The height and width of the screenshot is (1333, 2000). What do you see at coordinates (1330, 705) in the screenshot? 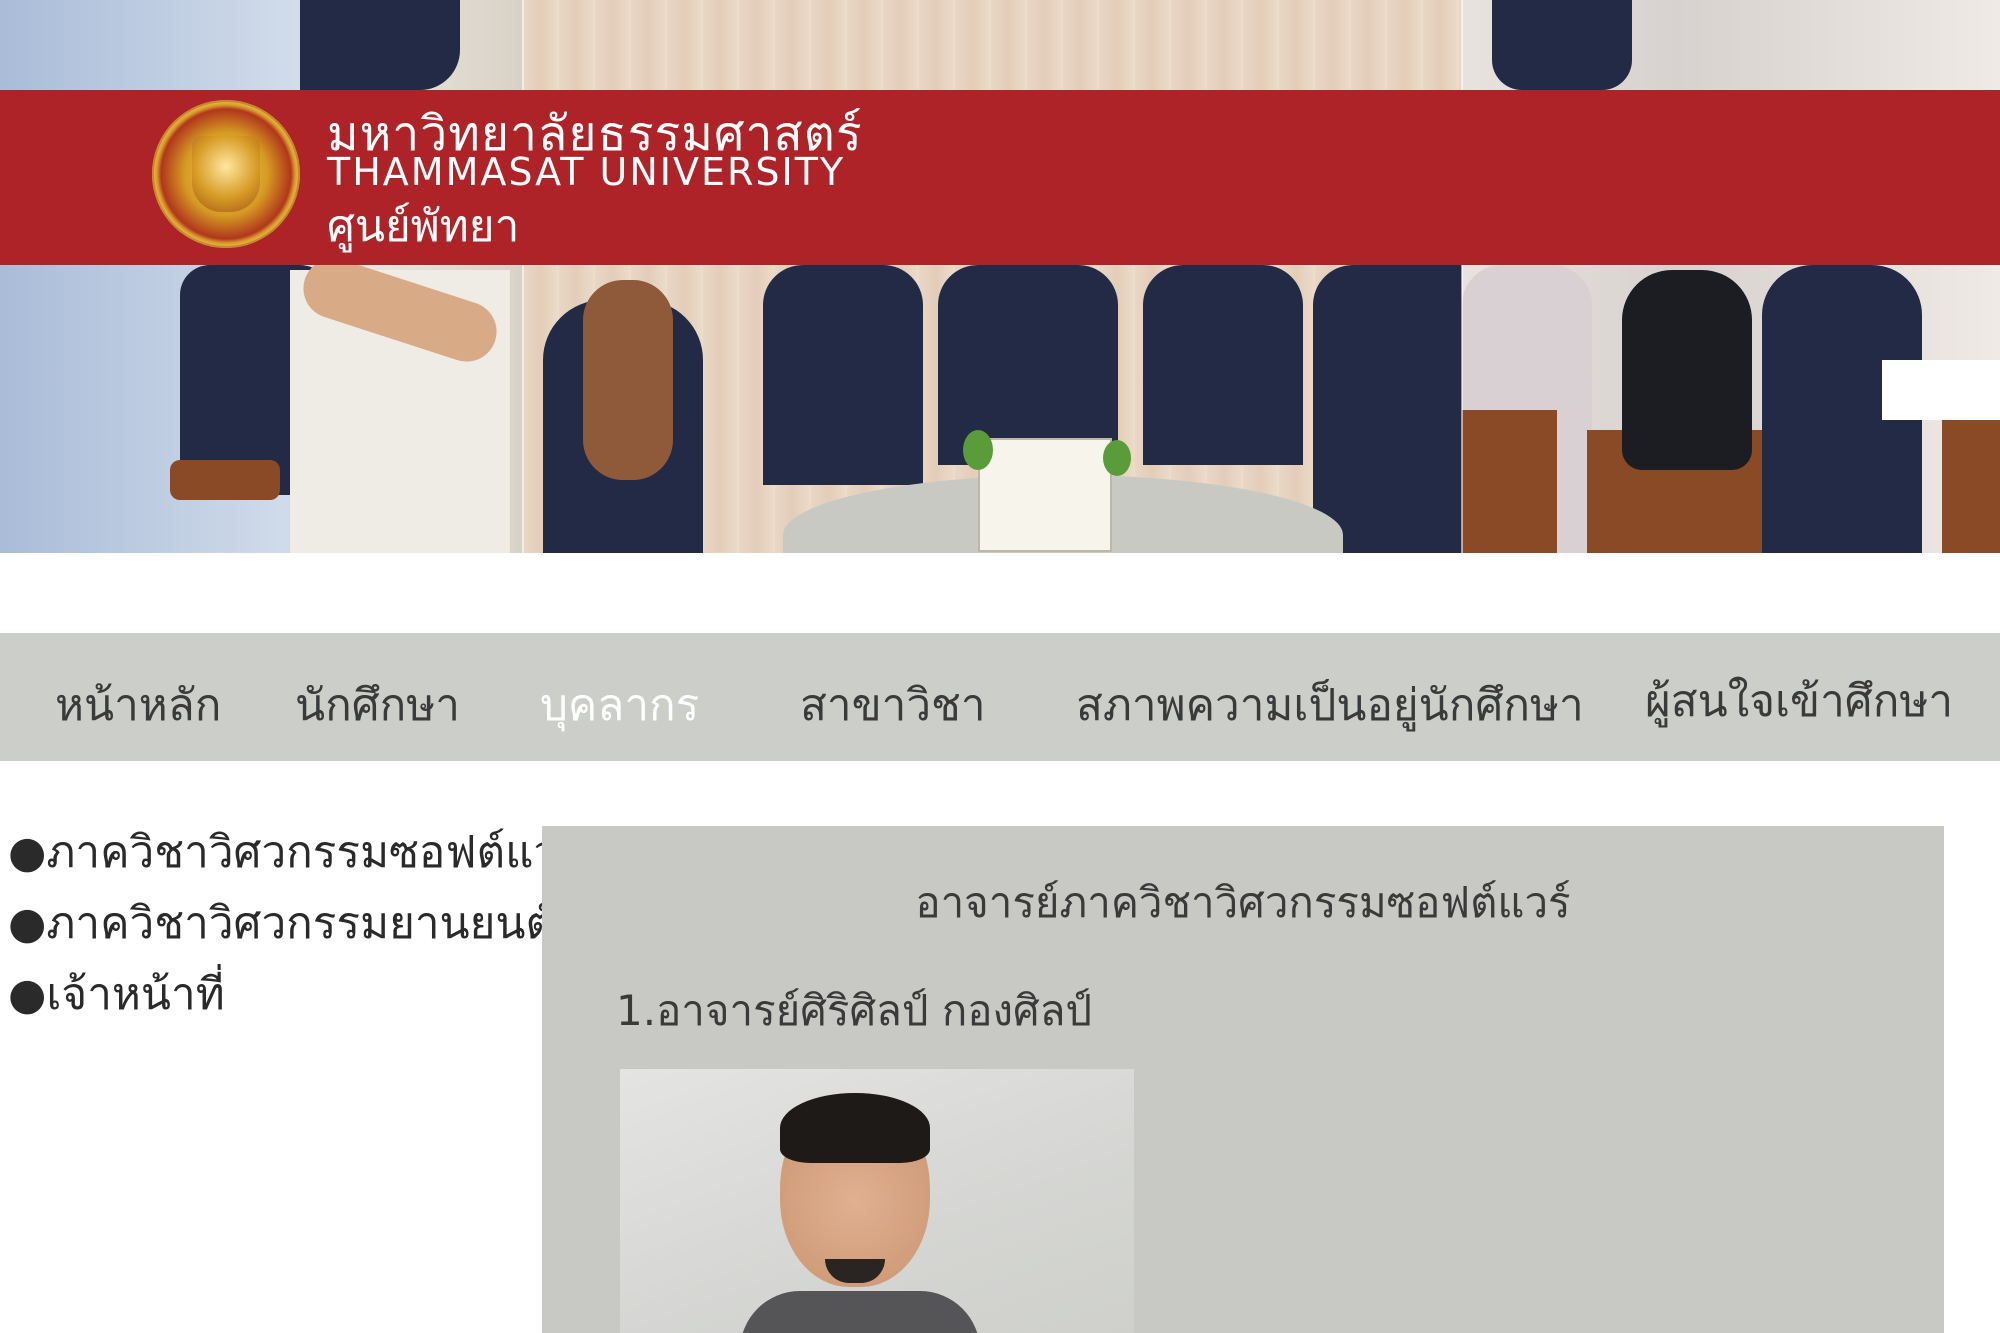
I see `nav-item-student-life: สภาพความเป็นอยู่นักศึกษา` at bounding box center [1330, 705].